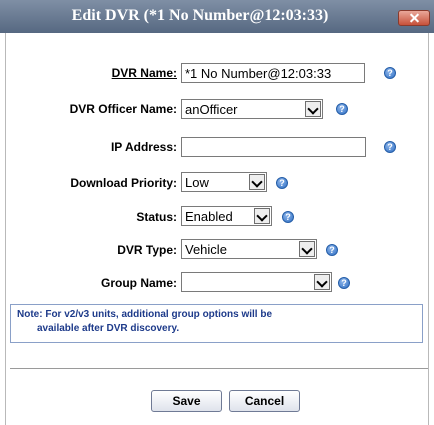 This screenshot has height=425, width=434. I want to click on dvr-type-label: DVR Type:, so click(147, 250).